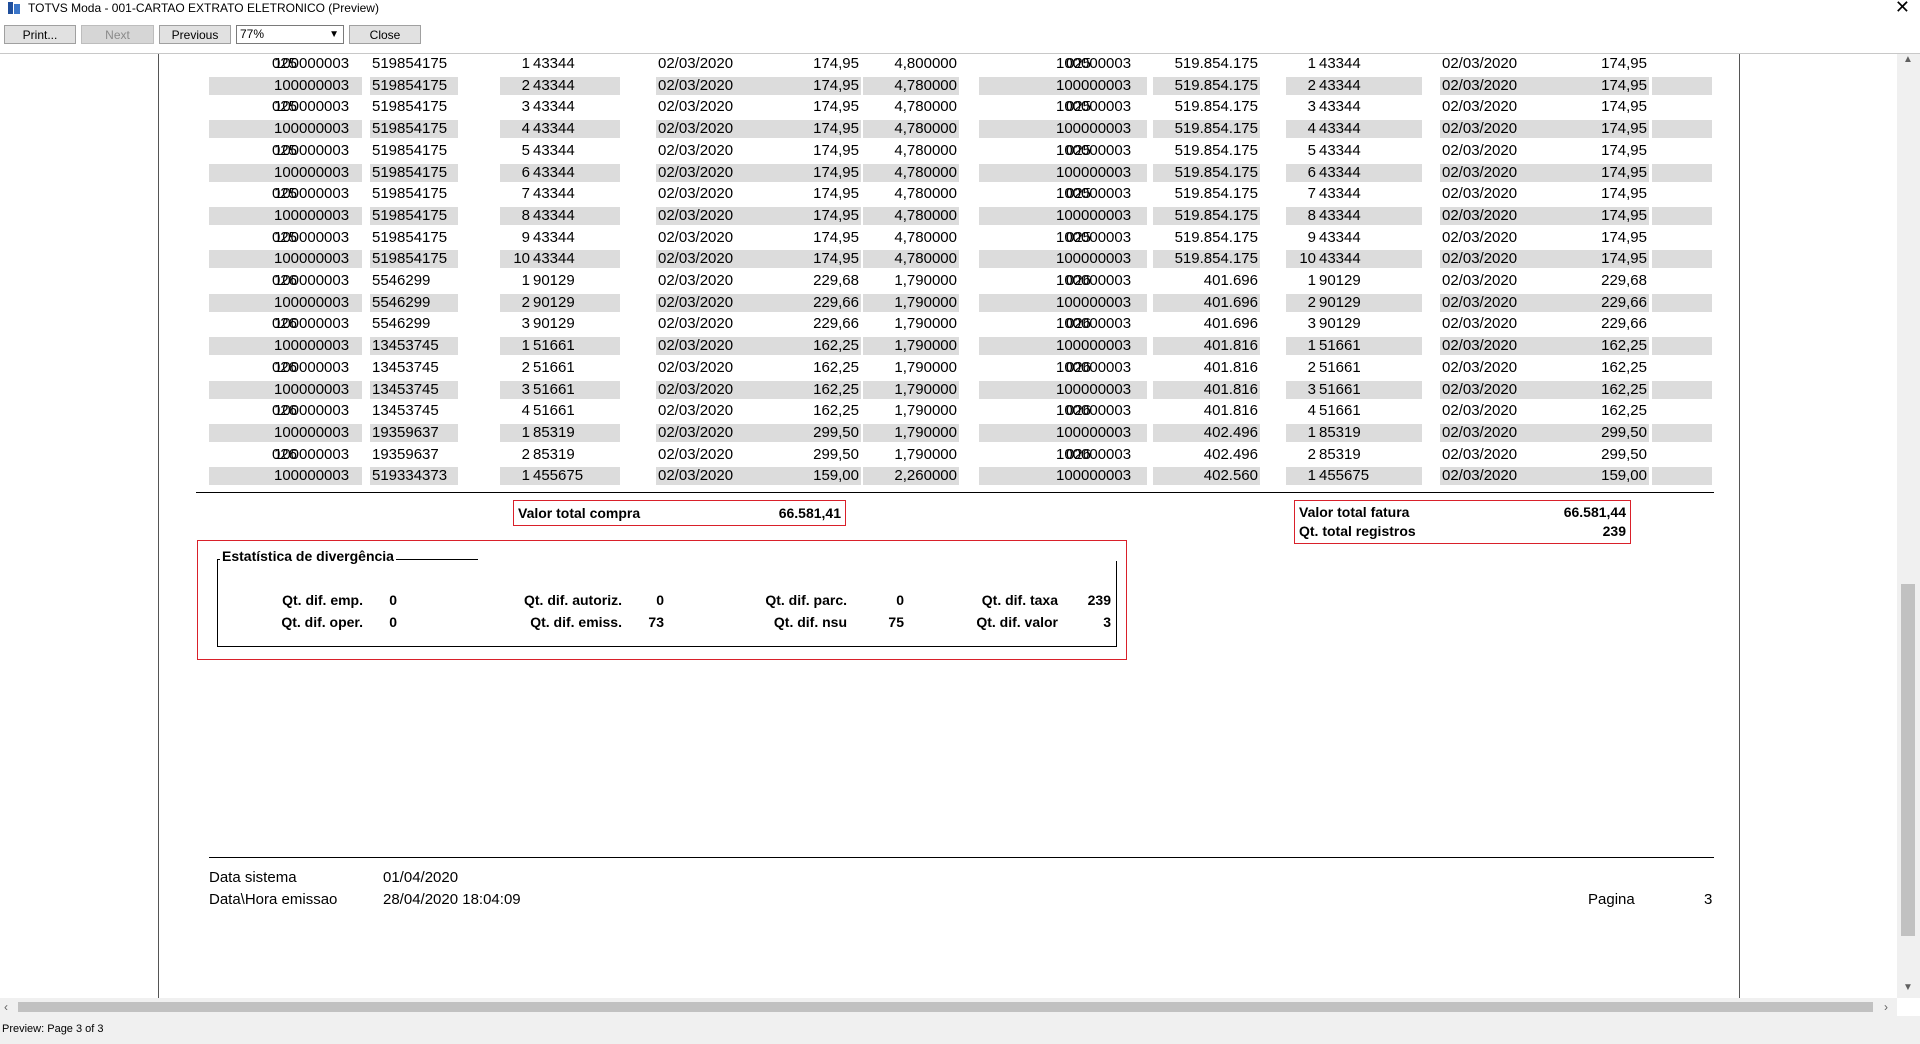  Describe the element at coordinates (1017, 622) in the screenshot. I see `dif-valor-label: Qt. dif. valor` at that location.